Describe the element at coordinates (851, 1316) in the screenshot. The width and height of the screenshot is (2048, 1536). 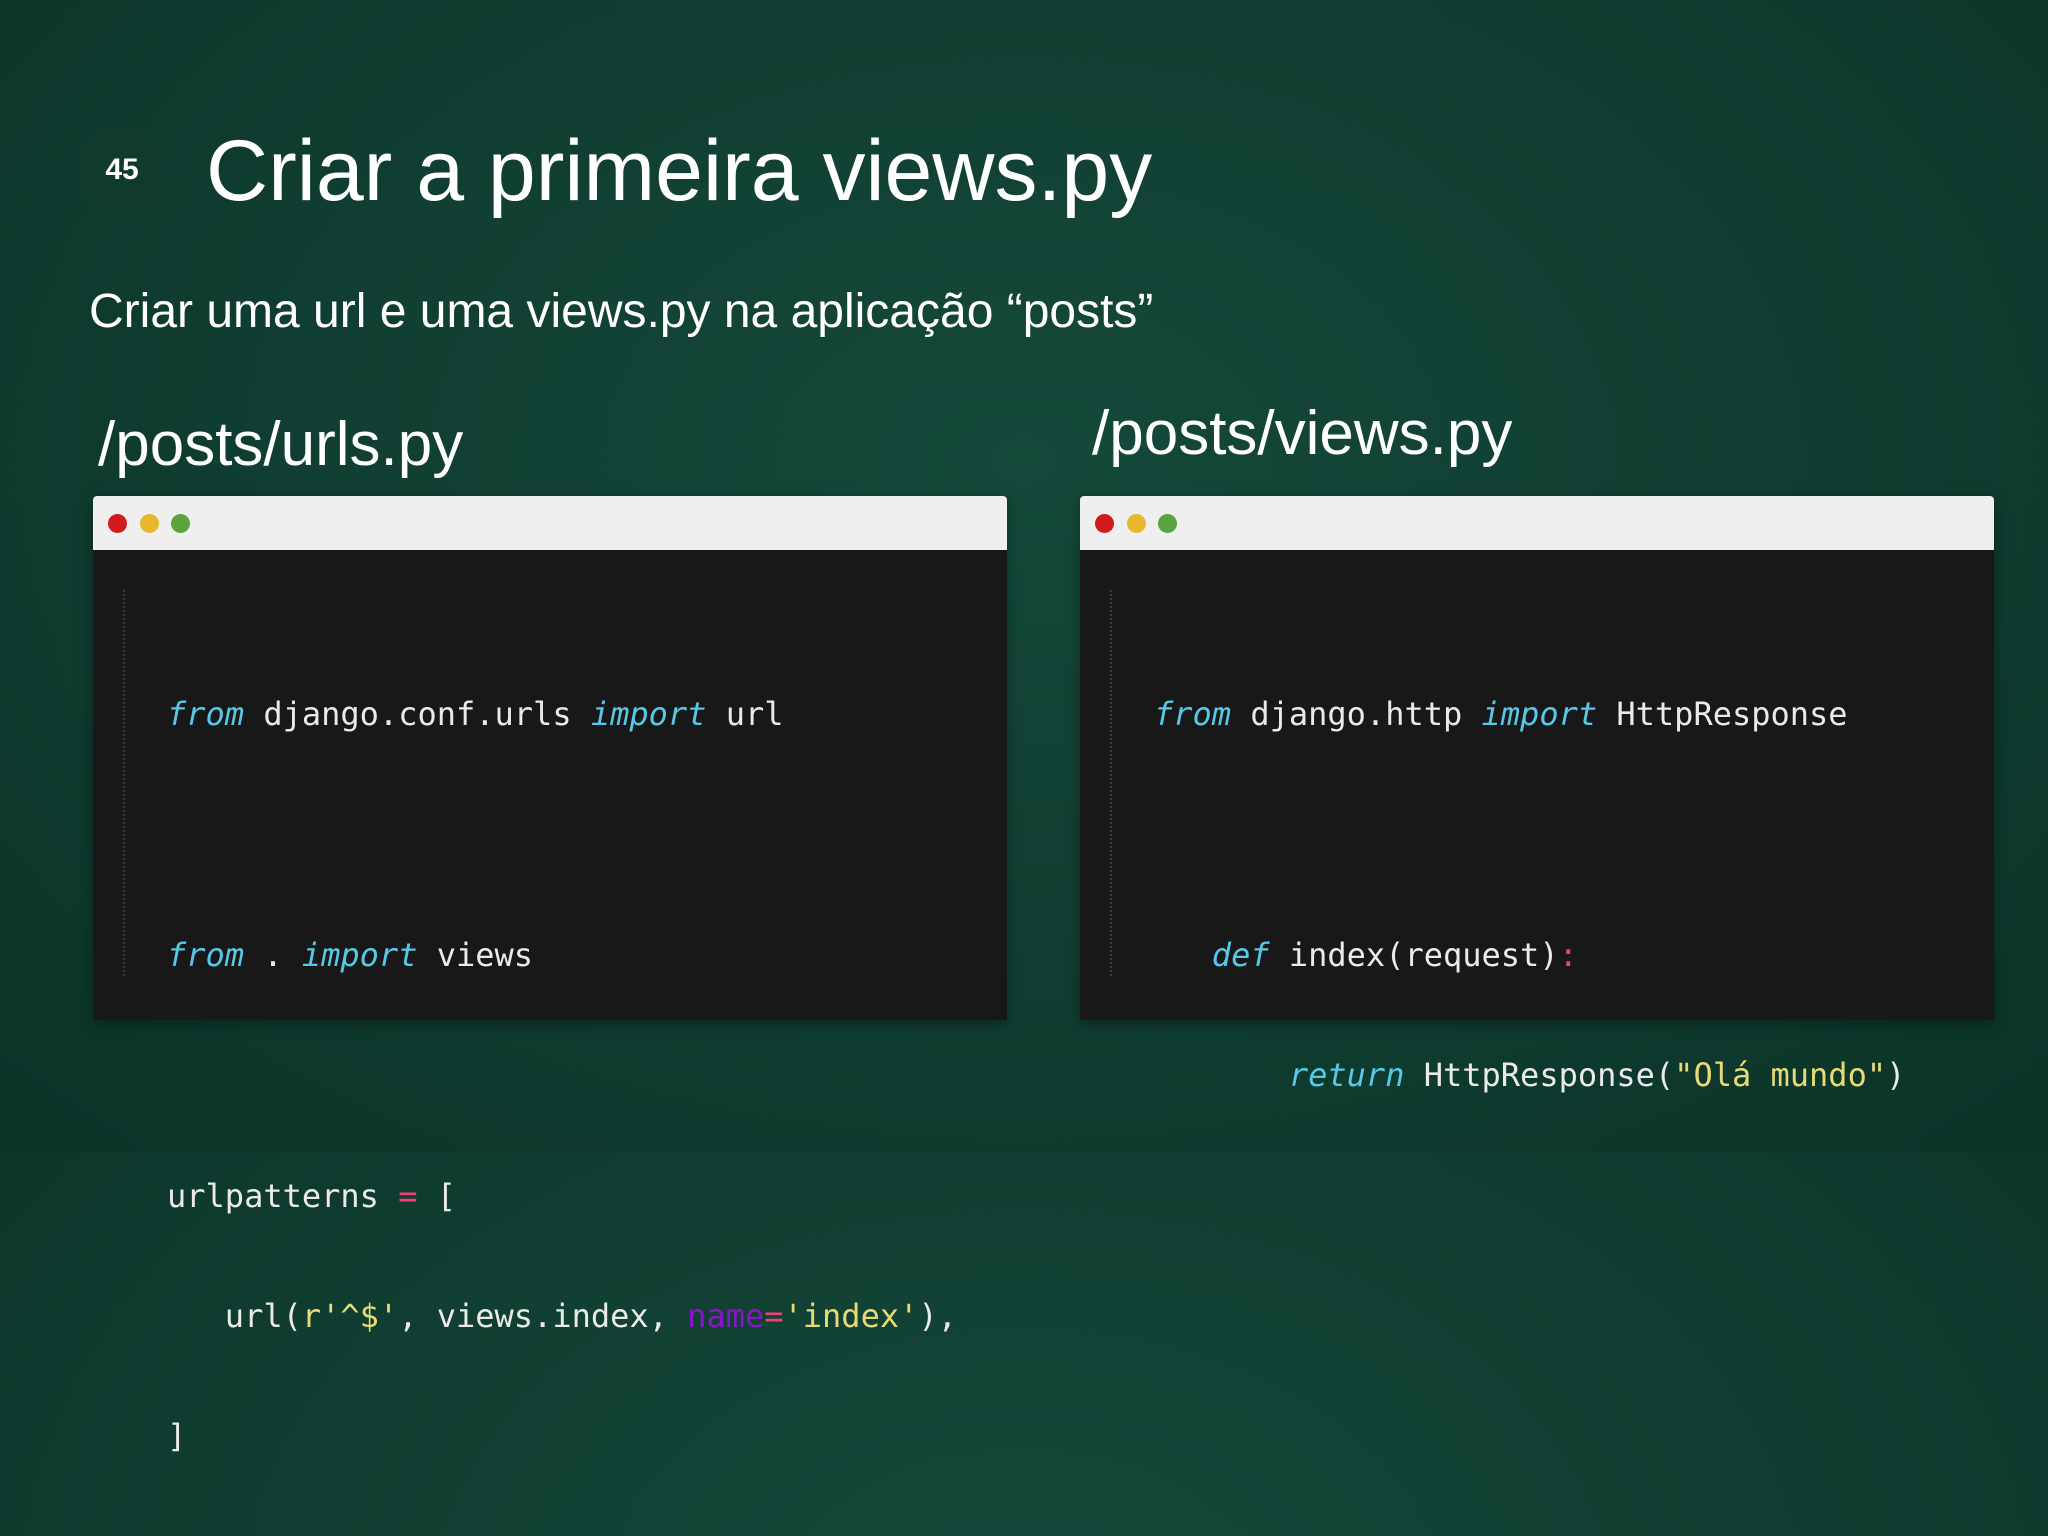
I see `string-literal: 'index'` at that location.